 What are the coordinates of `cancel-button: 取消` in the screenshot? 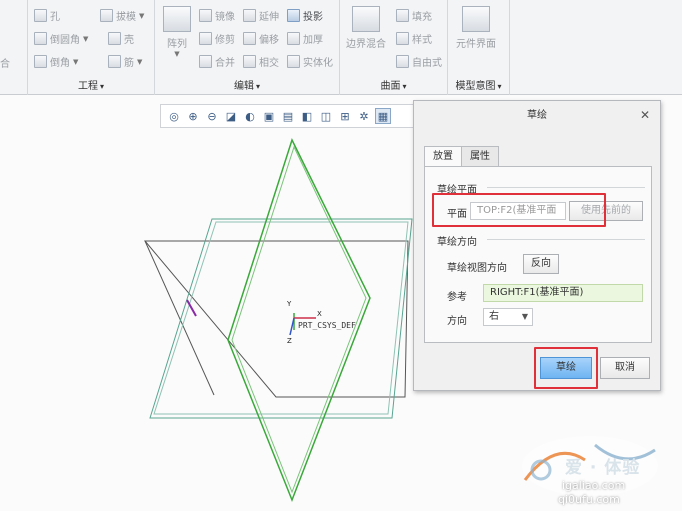 It's located at (625, 368).